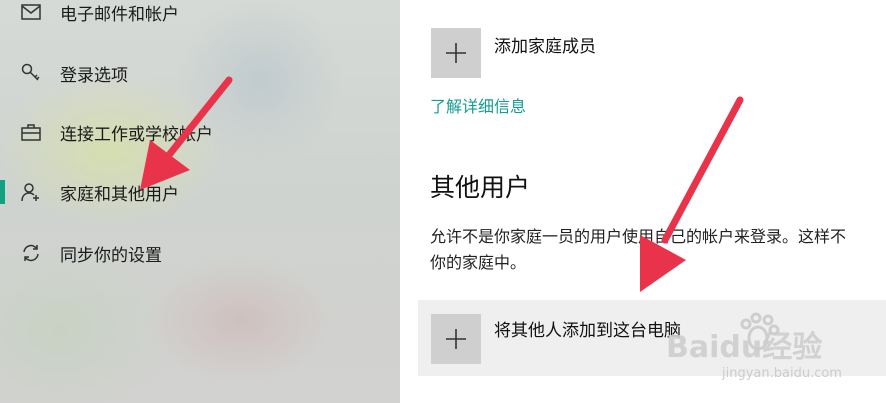 The width and height of the screenshot is (886, 403). I want to click on watermark-url: jingyan.baidu.com, so click(782, 373).